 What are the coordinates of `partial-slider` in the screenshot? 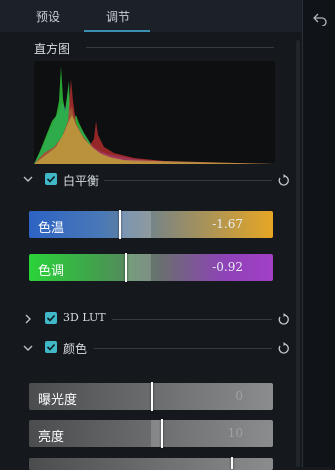 It's located at (151, 463).